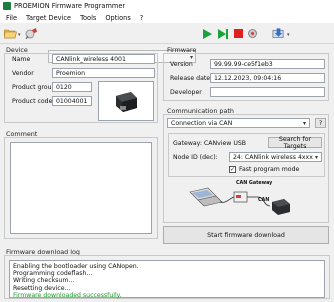 This screenshot has height=302, width=334. Describe the element at coordinates (281, 207) in the screenshot. I see `target-device-icon` at that location.